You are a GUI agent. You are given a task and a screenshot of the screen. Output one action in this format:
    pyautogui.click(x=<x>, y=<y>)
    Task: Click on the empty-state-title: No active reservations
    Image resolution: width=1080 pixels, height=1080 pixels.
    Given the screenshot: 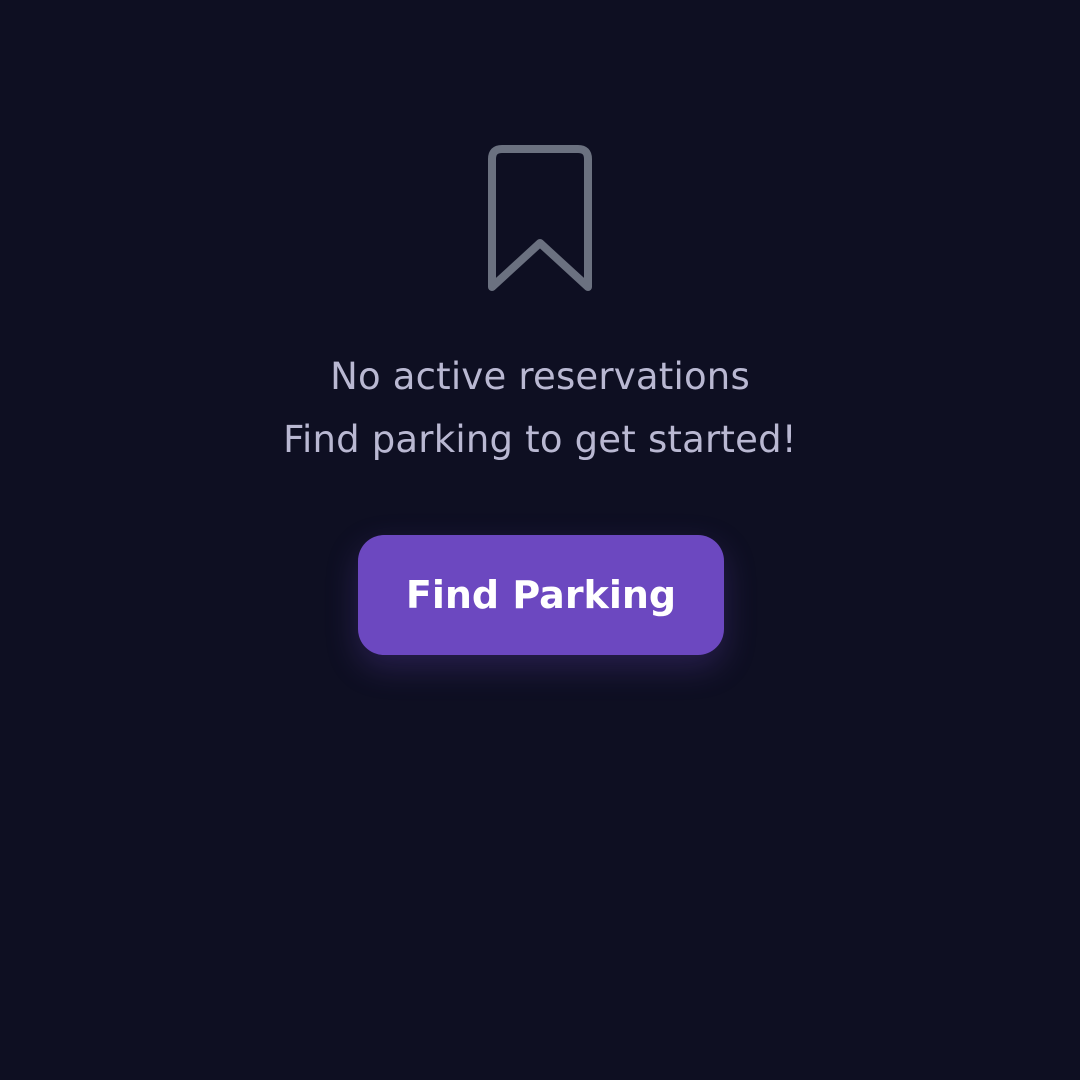 What is the action you would take?
    pyautogui.click(x=540, y=376)
    